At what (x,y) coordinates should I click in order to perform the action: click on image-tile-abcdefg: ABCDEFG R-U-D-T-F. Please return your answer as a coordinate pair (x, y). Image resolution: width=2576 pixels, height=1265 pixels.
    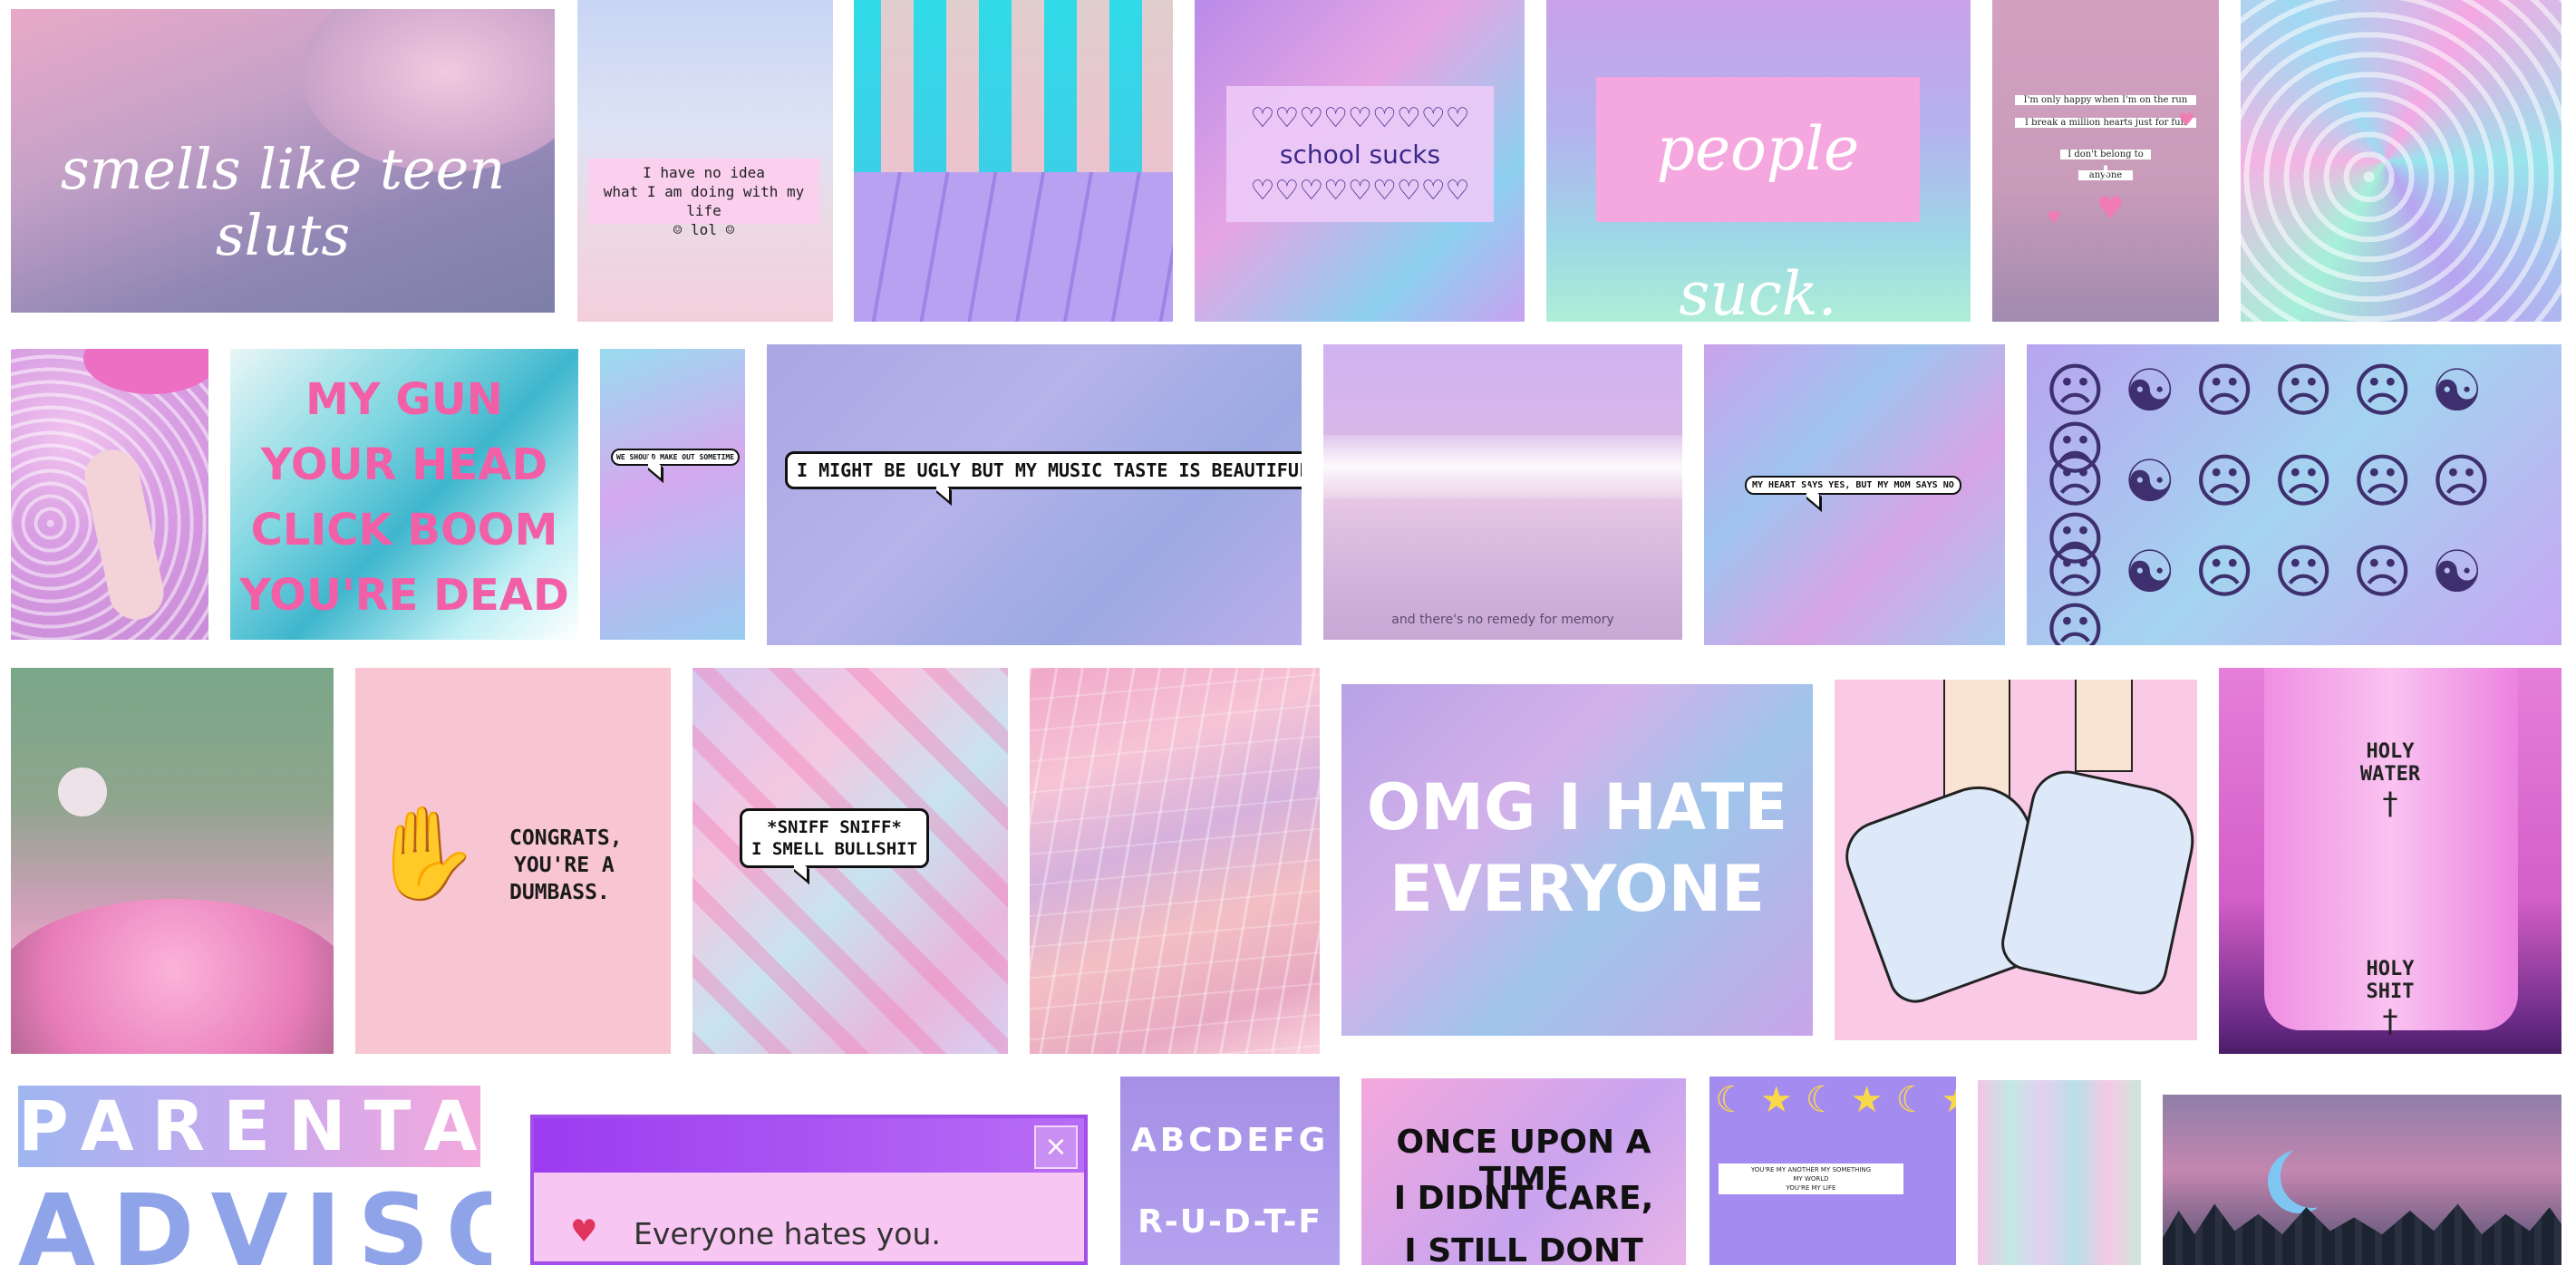
    Looking at the image, I should click on (1230, 1171).